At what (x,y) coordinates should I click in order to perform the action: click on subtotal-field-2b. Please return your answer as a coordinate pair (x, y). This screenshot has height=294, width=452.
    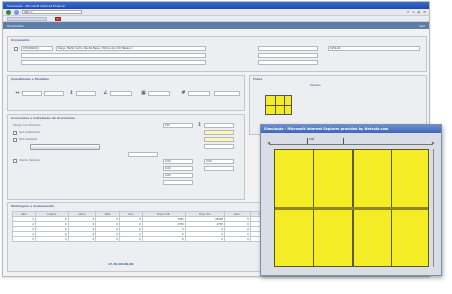
    Looking at the image, I should click on (219, 168).